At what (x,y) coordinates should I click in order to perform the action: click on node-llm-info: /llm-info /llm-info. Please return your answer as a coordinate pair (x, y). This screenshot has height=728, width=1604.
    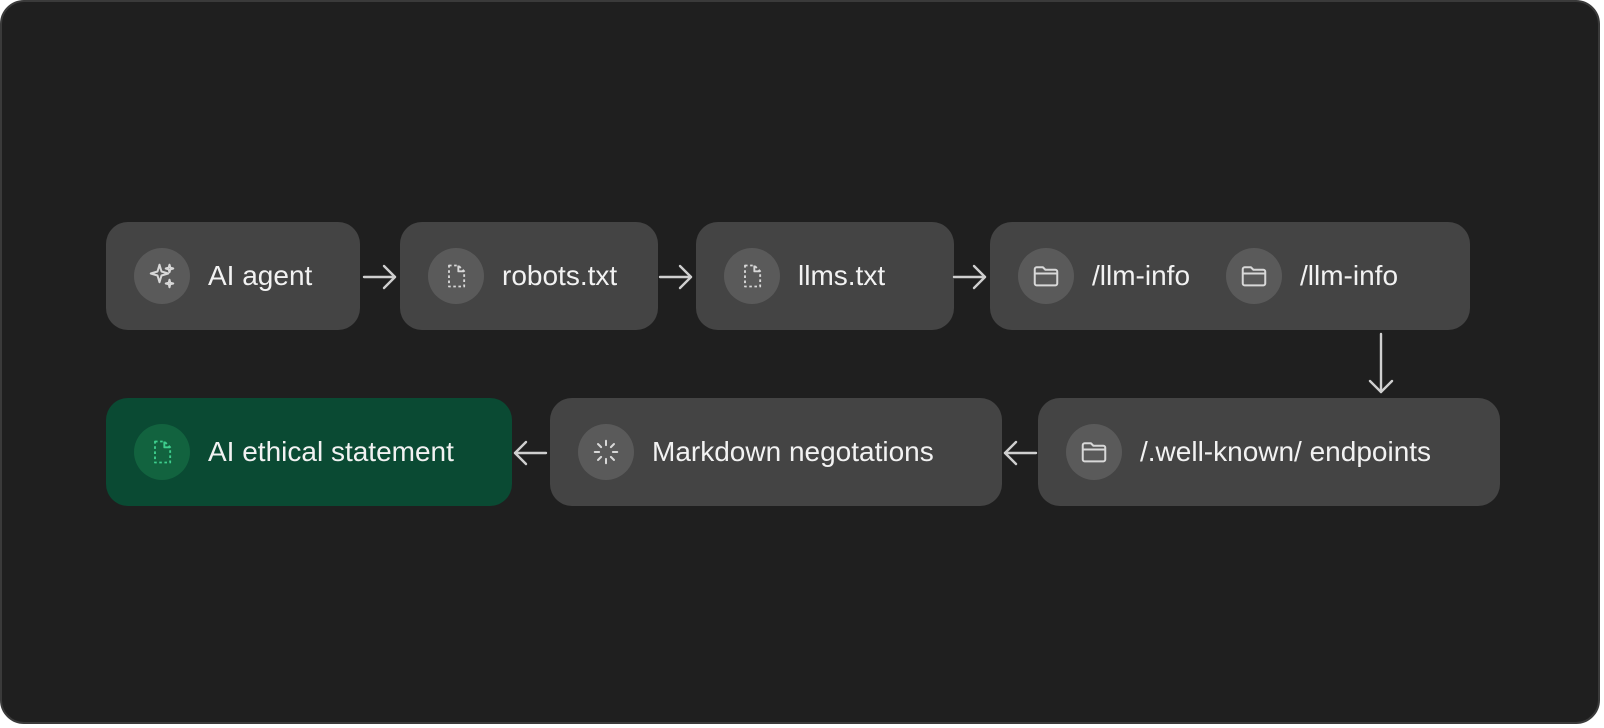
    Looking at the image, I should click on (1230, 276).